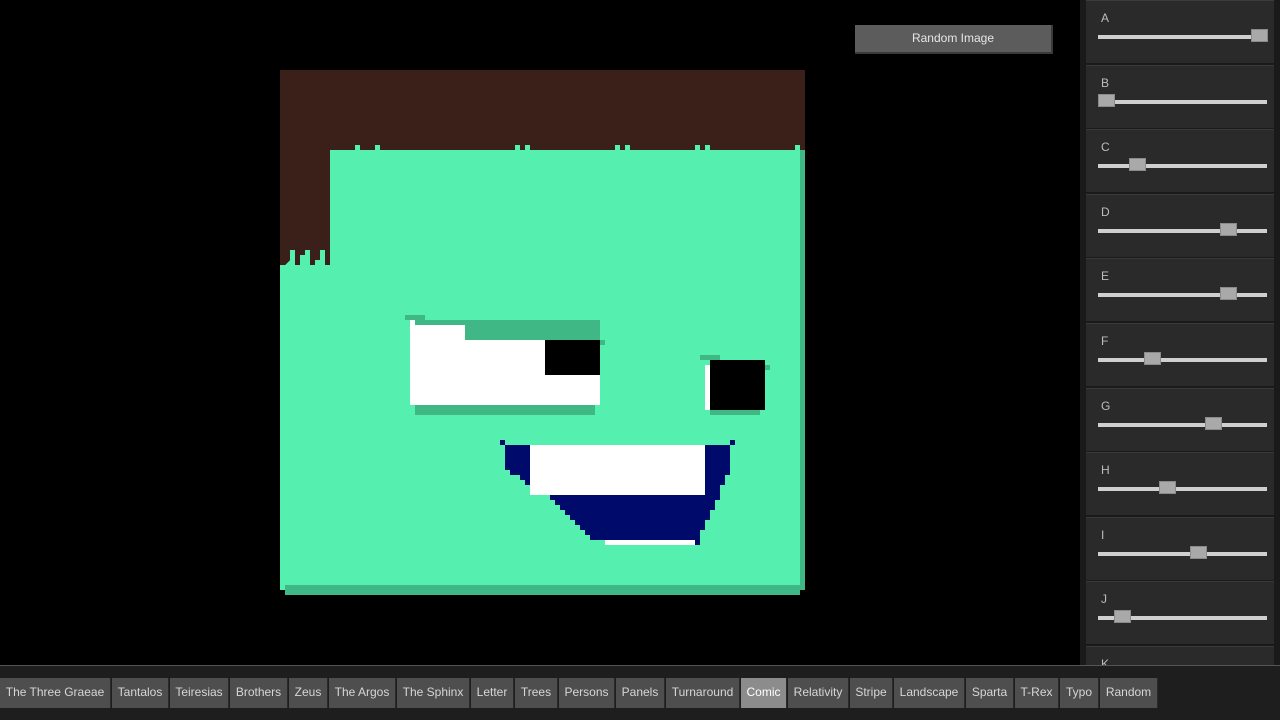 This screenshot has width=1280, height=720. I want to click on tab-sparta: Sparta, so click(990, 693).